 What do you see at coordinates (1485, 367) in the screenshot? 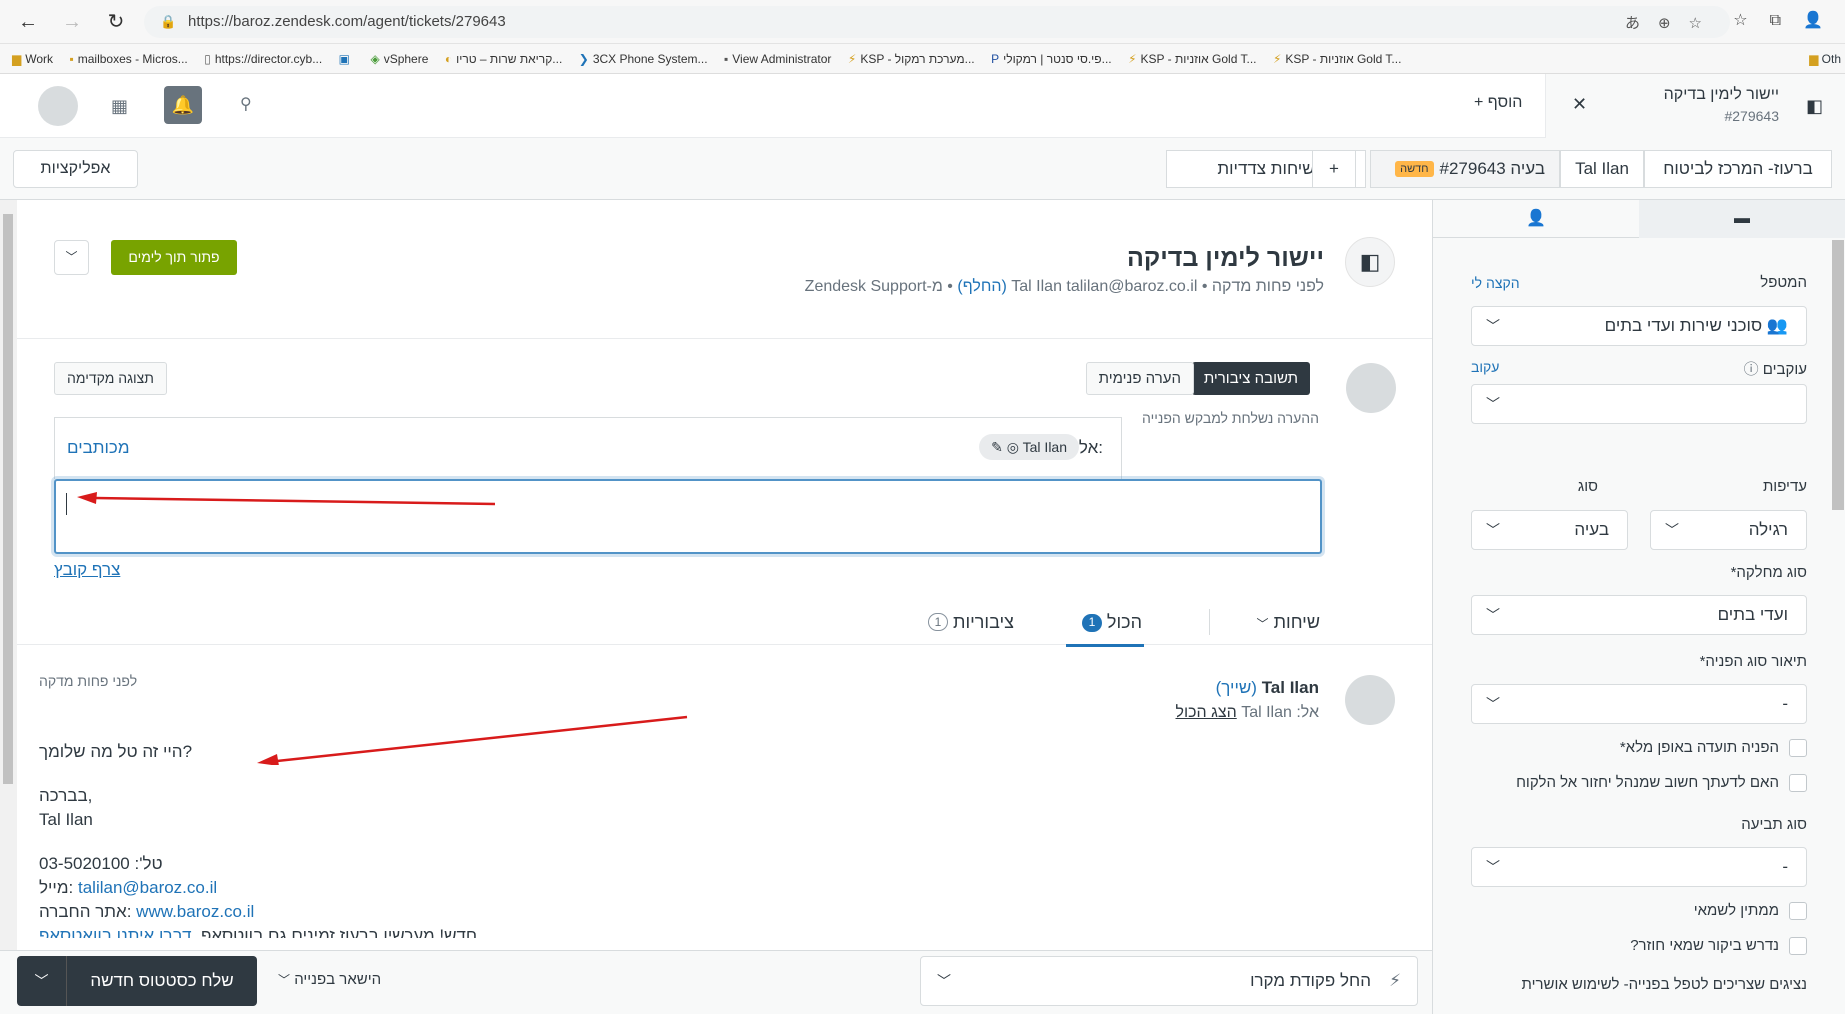
I see `follow-link: עקוב` at bounding box center [1485, 367].